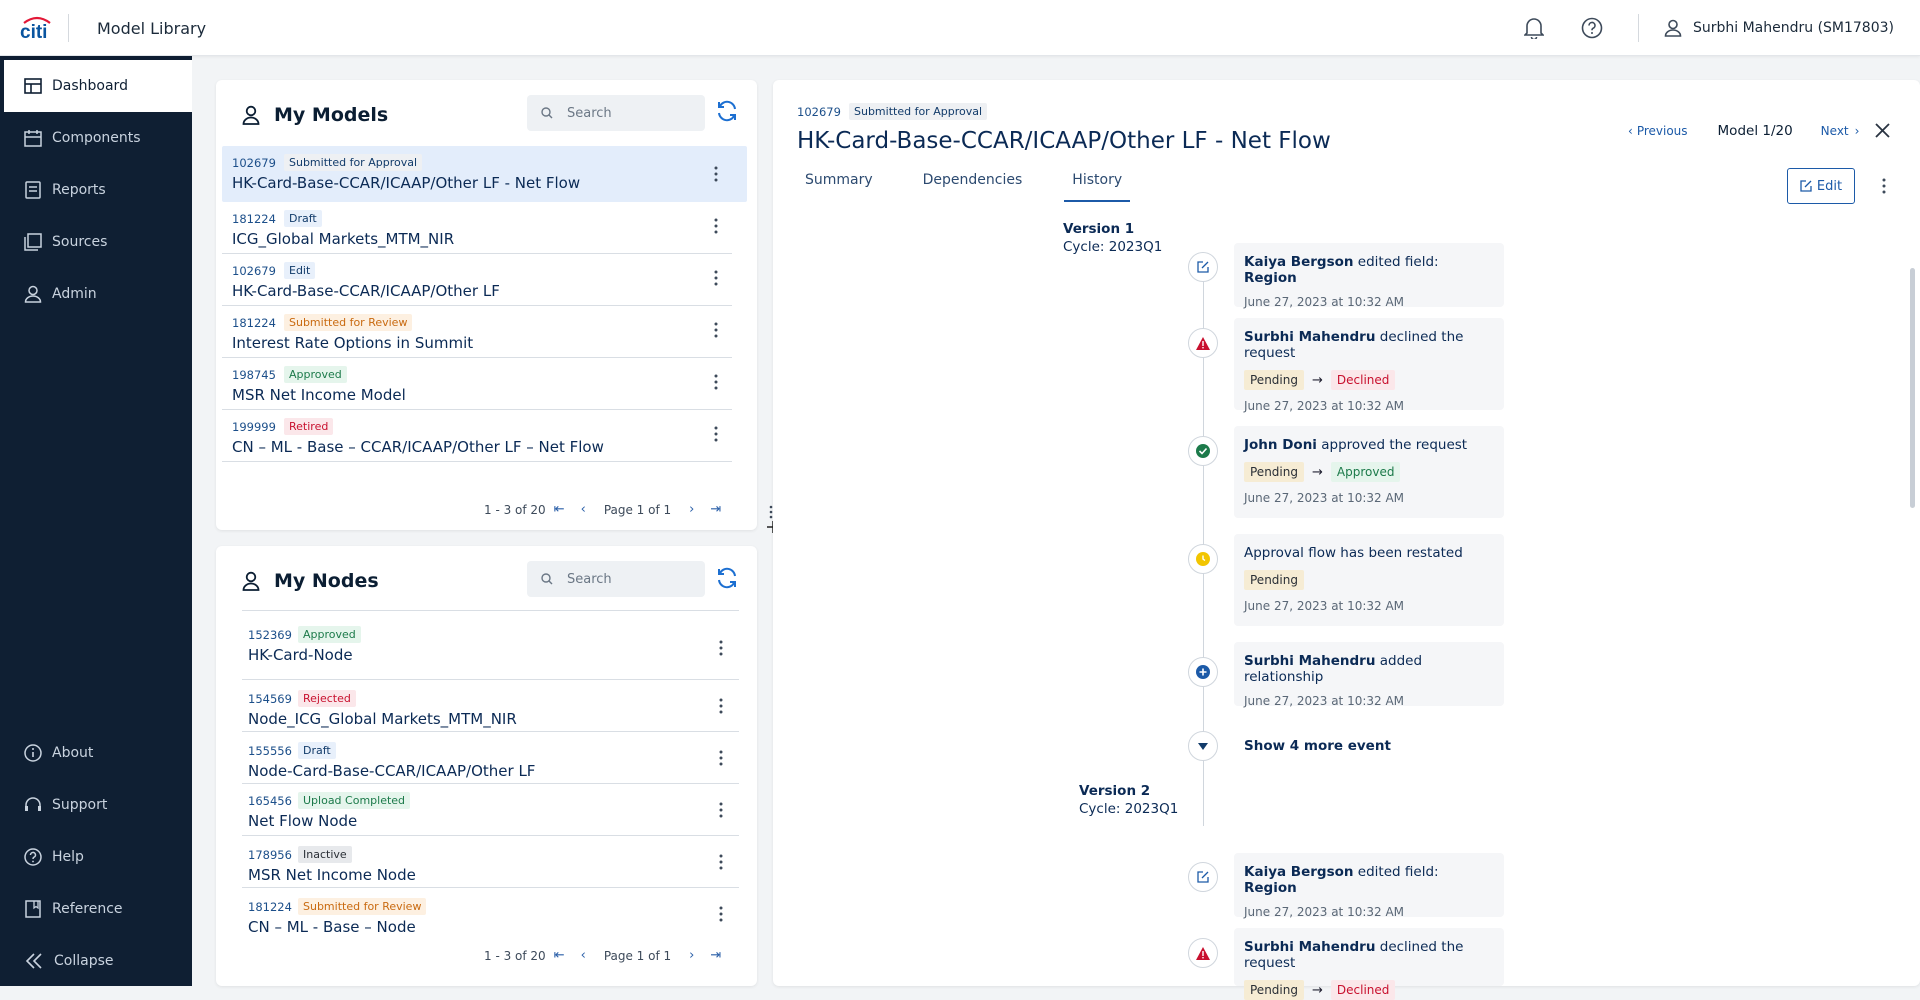 This screenshot has height=1000, width=1920. I want to click on show-more-button: Show 4 more event, so click(1317, 746).